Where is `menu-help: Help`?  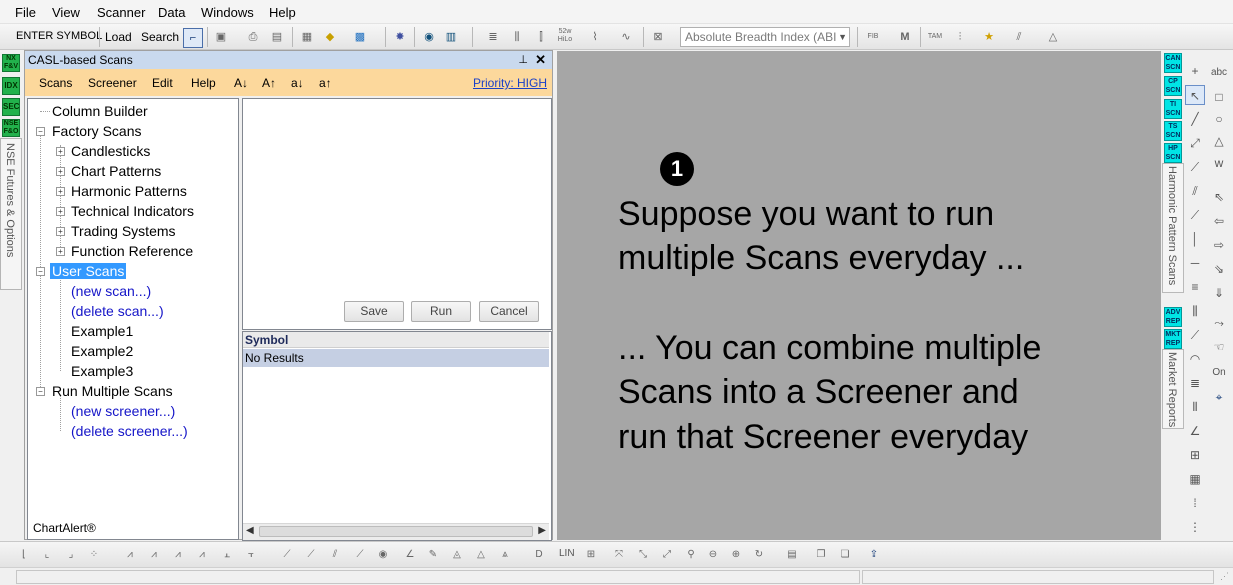
menu-help: Help is located at coordinates (282, 12).